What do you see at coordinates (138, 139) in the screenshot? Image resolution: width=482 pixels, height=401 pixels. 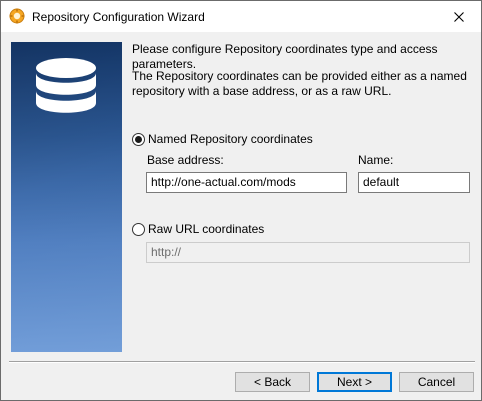 I see `named-radio` at bounding box center [138, 139].